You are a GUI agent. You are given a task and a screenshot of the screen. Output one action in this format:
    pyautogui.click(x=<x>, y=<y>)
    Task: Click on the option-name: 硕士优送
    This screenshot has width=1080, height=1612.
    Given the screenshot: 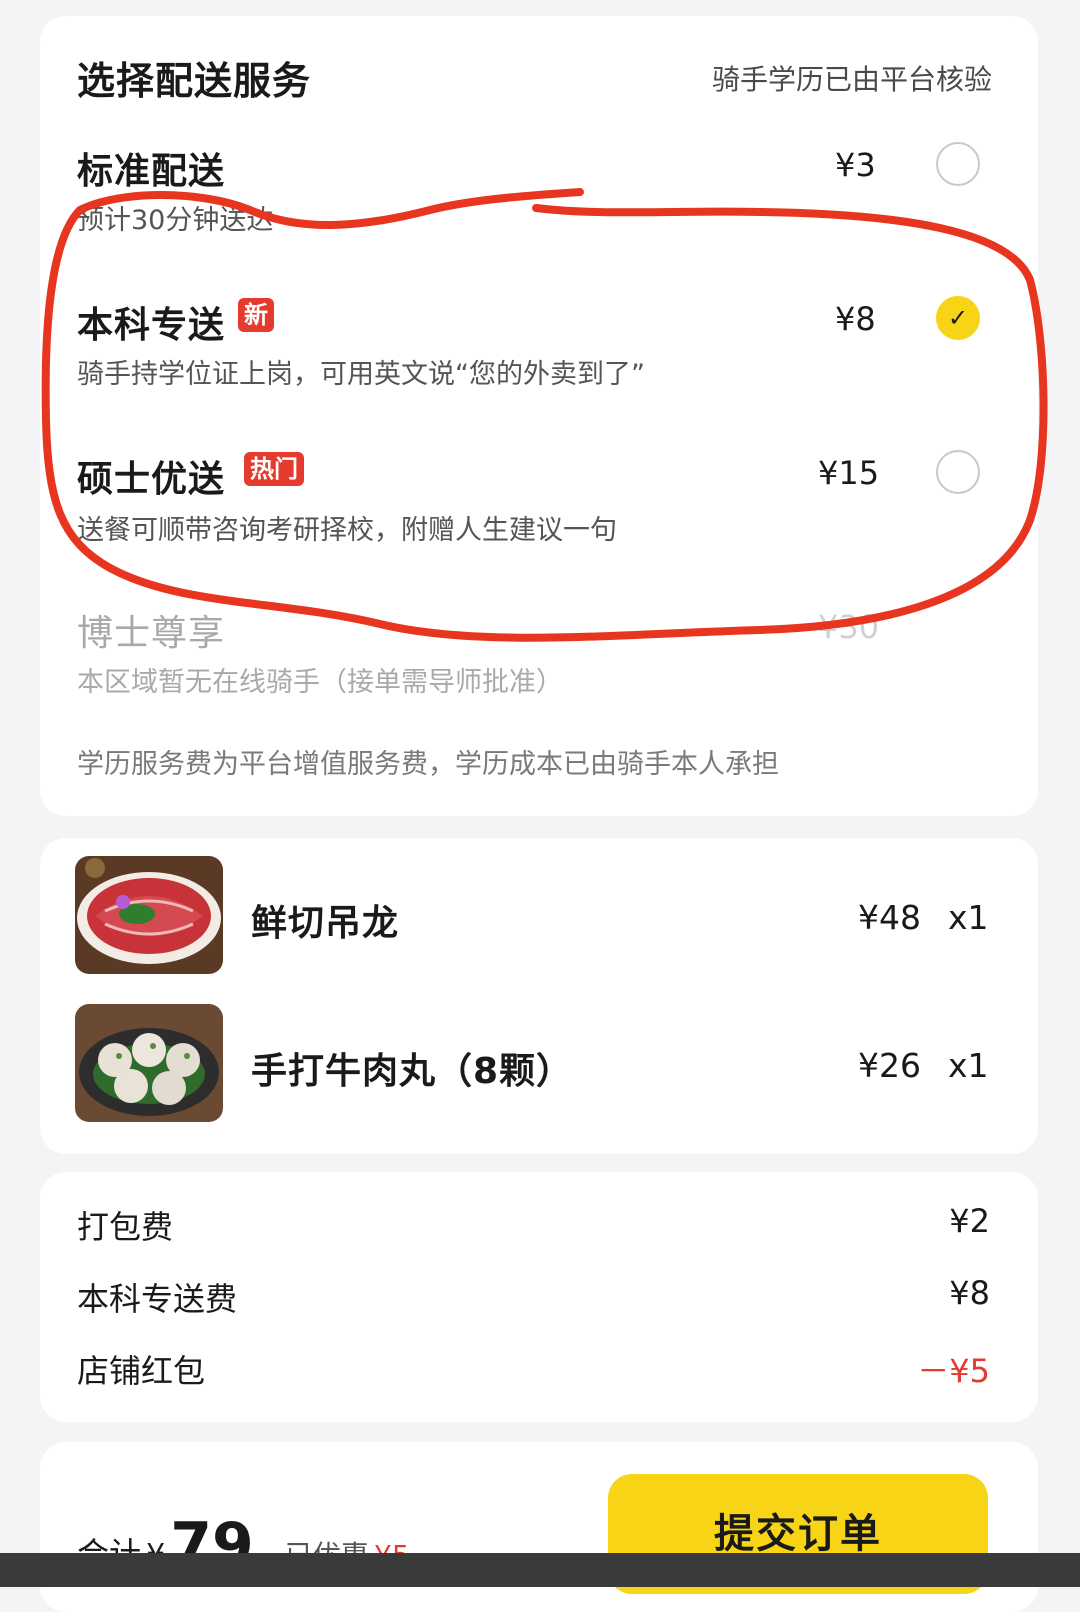 What is the action you would take?
    pyautogui.click(x=151, y=479)
    